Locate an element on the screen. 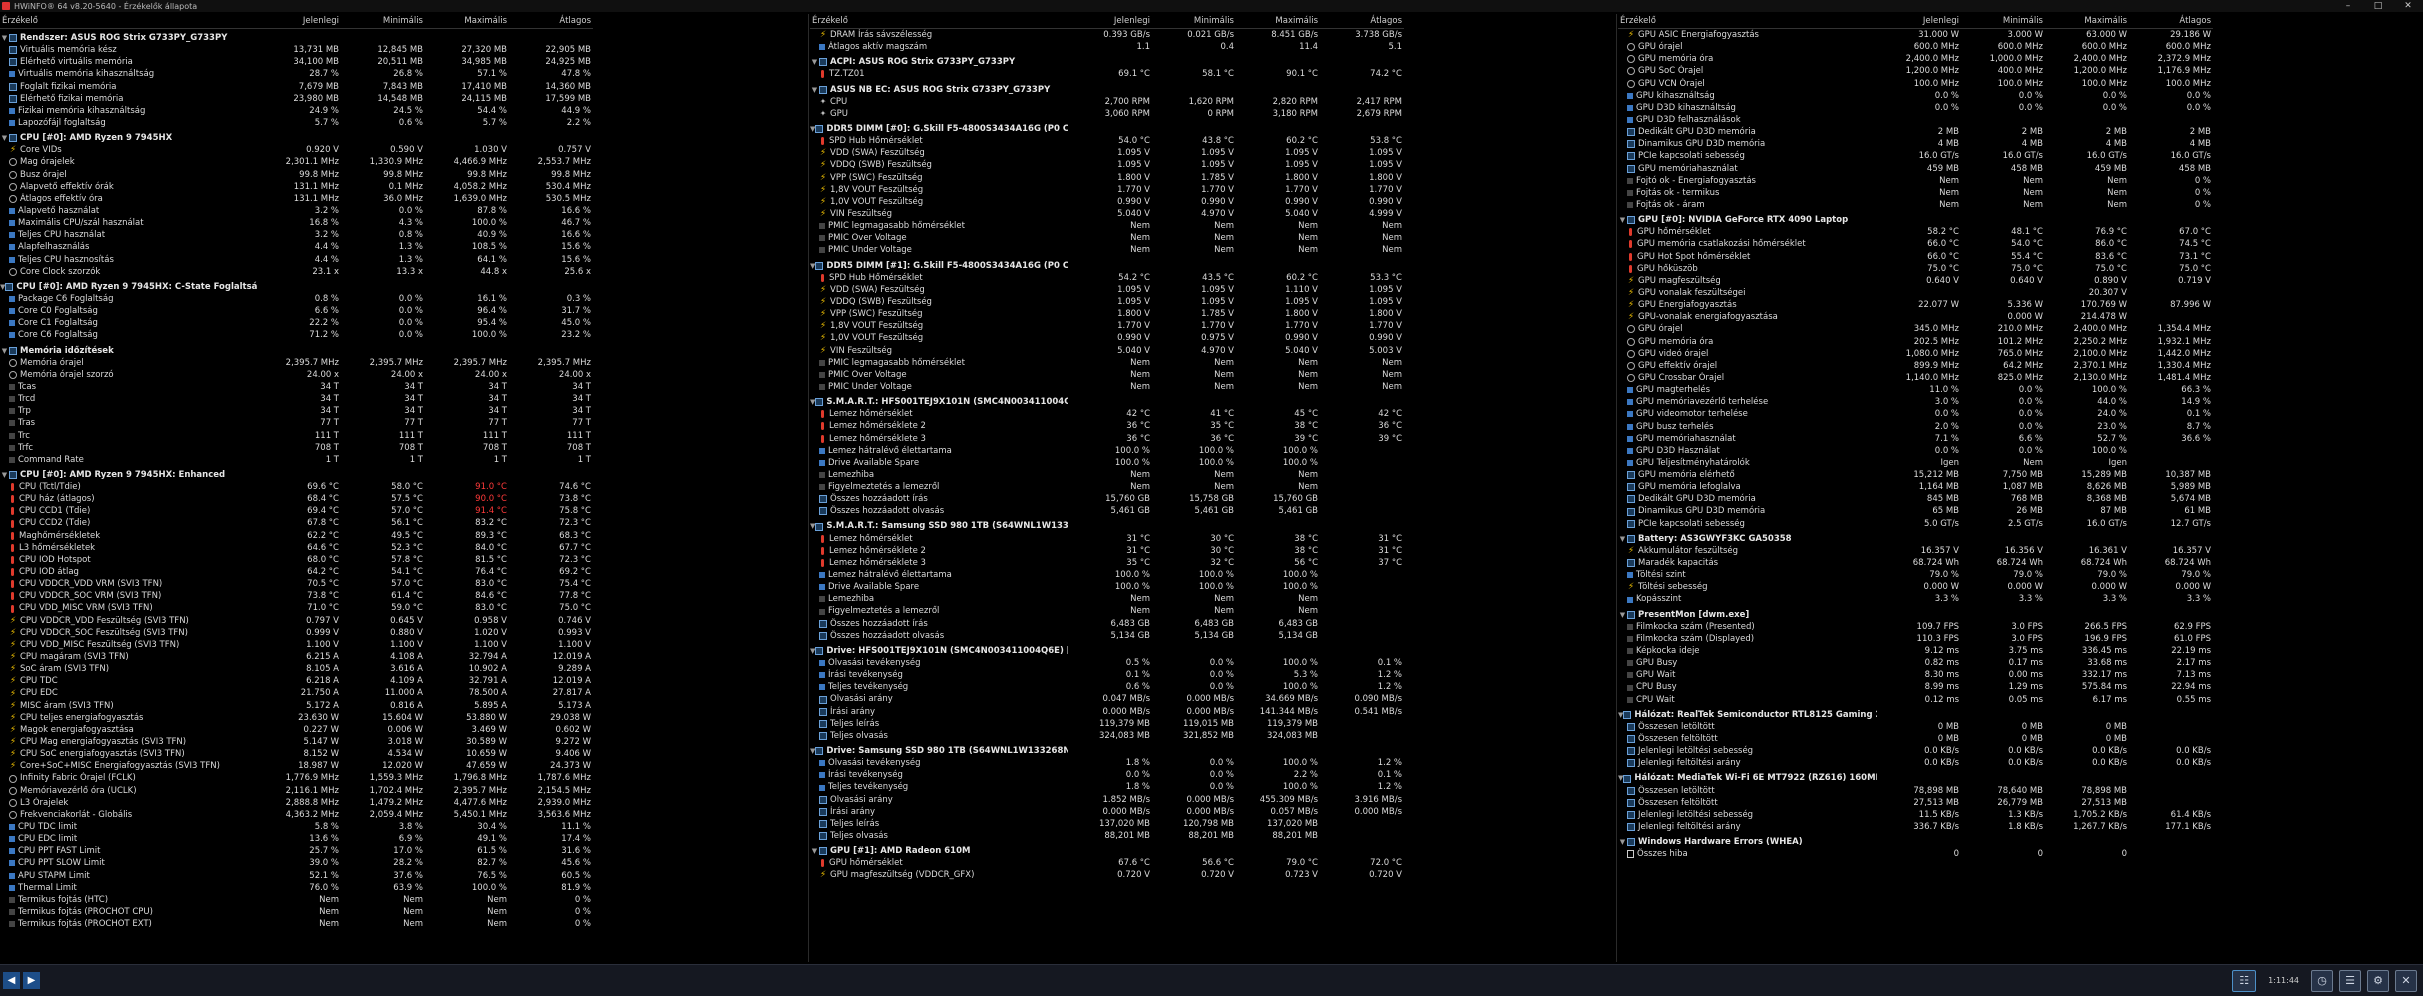 Image resolution: width=2423 pixels, height=996 pixels. sensor-row: Lemez hőmérséklete 3 36 °C 36 °C 39 °C 39 °C is located at coordinates (1107, 439).